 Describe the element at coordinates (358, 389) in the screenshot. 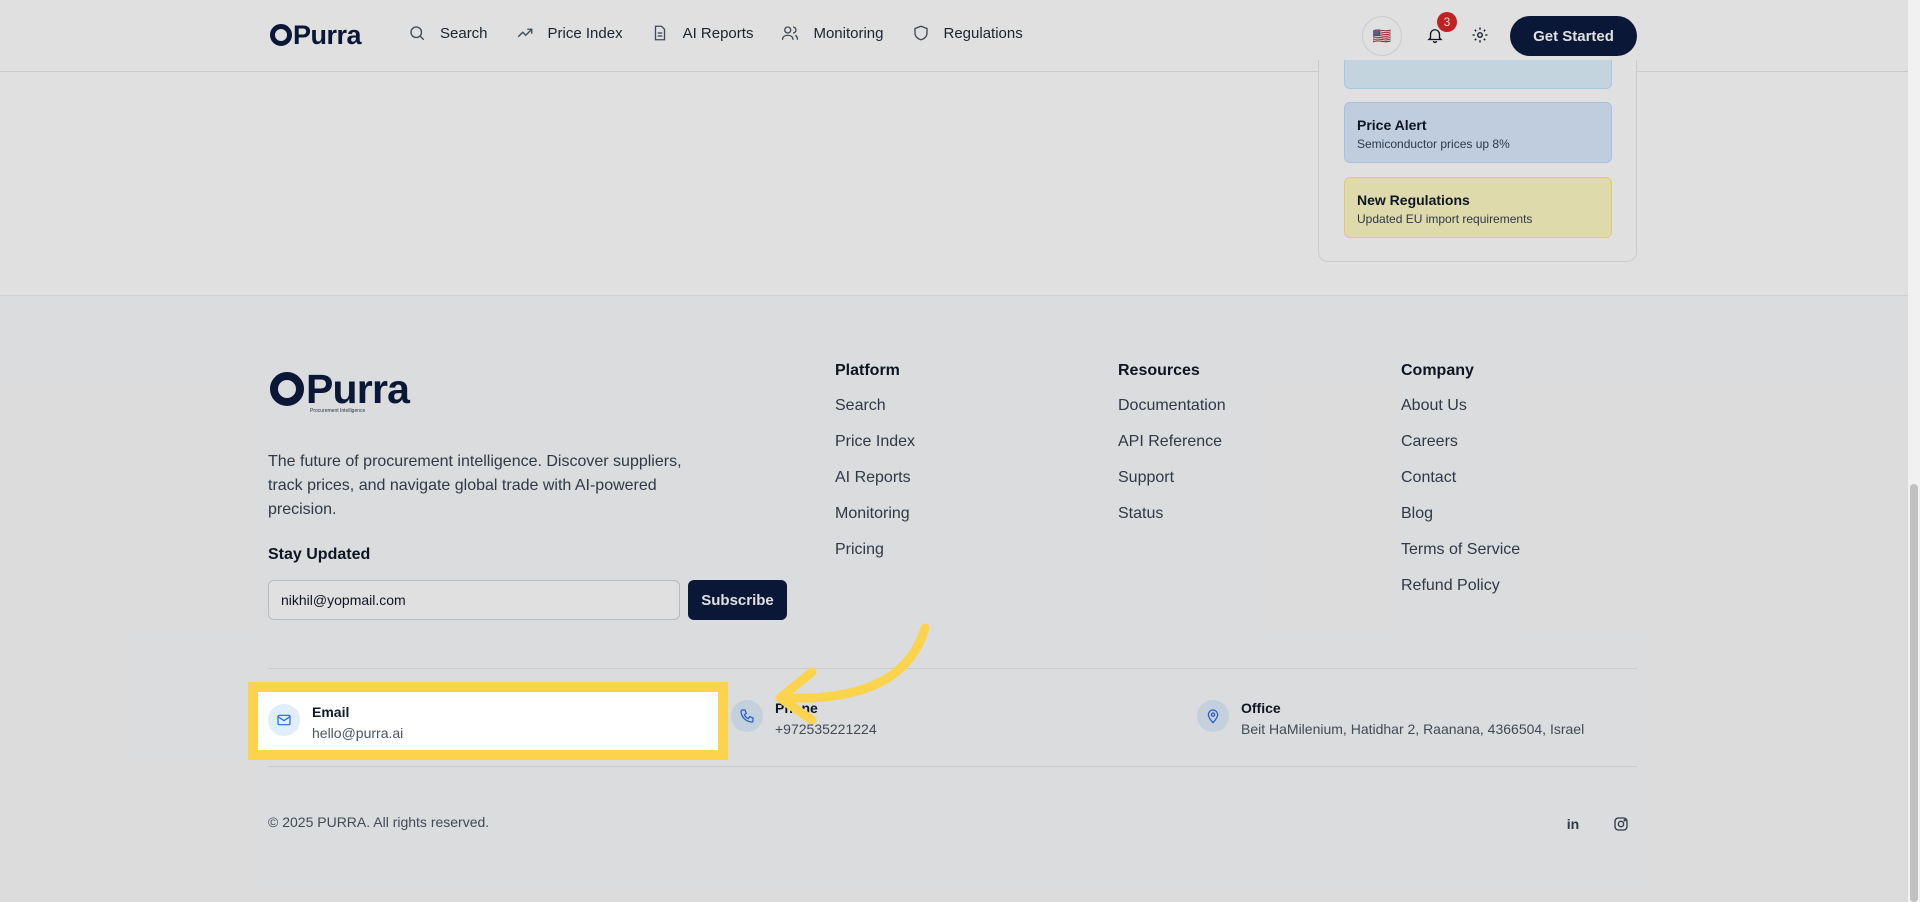

I see `footer-logo-text: Purra` at that location.